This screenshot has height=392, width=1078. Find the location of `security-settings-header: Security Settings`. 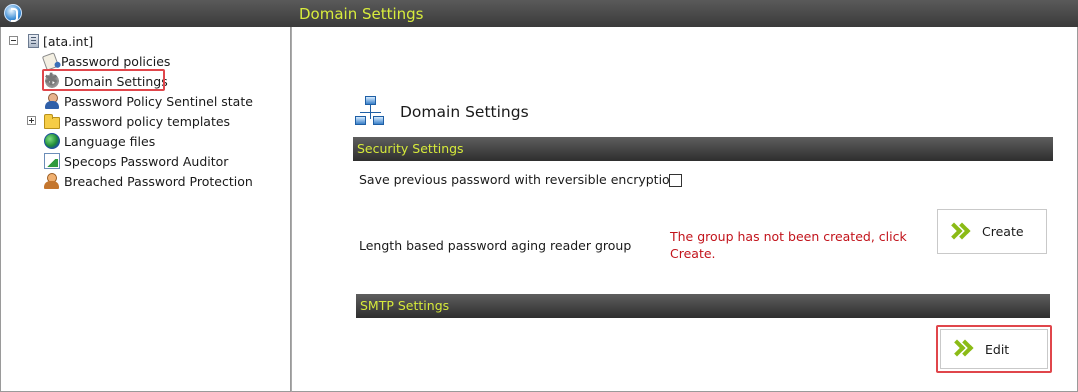

security-settings-header: Security Settings is located at coordinates (703, 149).